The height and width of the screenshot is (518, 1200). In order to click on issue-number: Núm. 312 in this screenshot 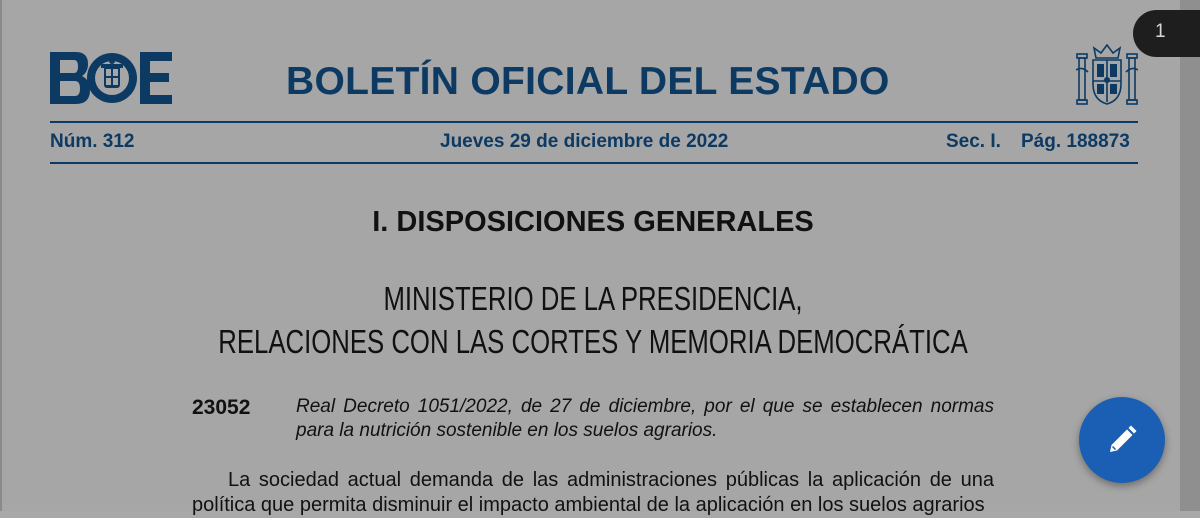, I will do `click(92, 141)`.